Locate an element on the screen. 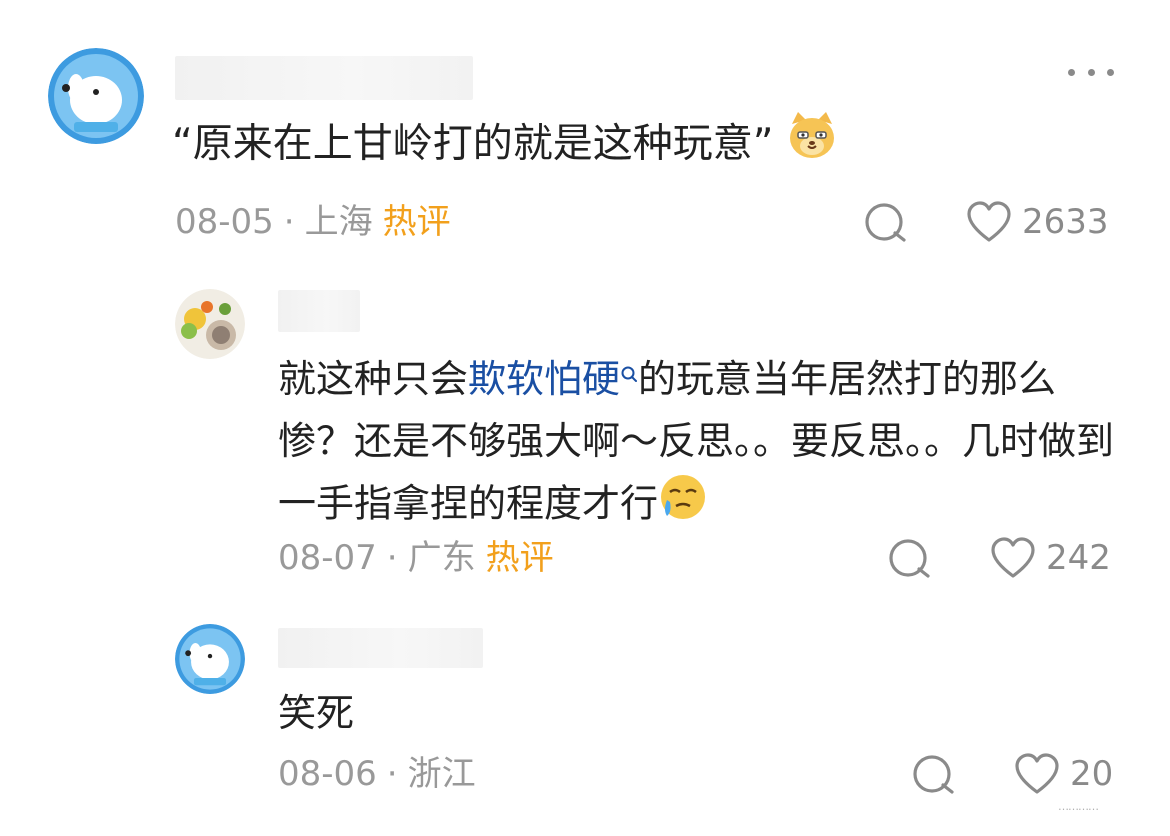  username-redacted is located at coordinates (324, 78).